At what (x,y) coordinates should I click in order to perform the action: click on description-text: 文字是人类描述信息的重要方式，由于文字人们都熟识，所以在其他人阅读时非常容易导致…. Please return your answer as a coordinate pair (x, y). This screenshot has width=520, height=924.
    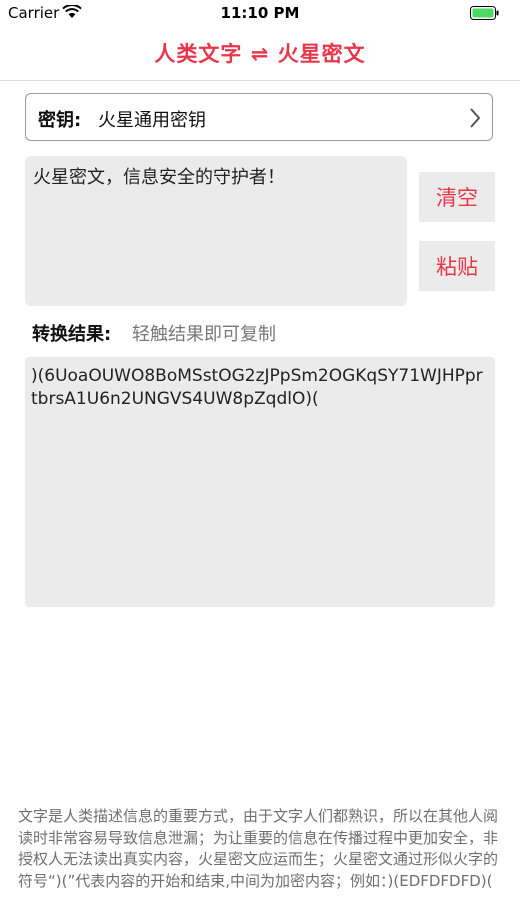
    Looking at the image, I should click on (258, 848).